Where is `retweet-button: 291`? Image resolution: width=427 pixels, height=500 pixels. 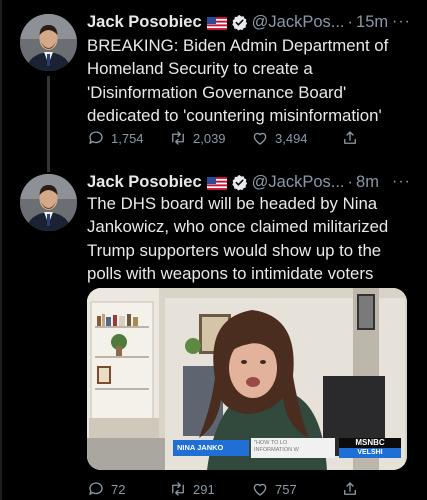 retweet-button: 291 is located at coordinates (210, 489).